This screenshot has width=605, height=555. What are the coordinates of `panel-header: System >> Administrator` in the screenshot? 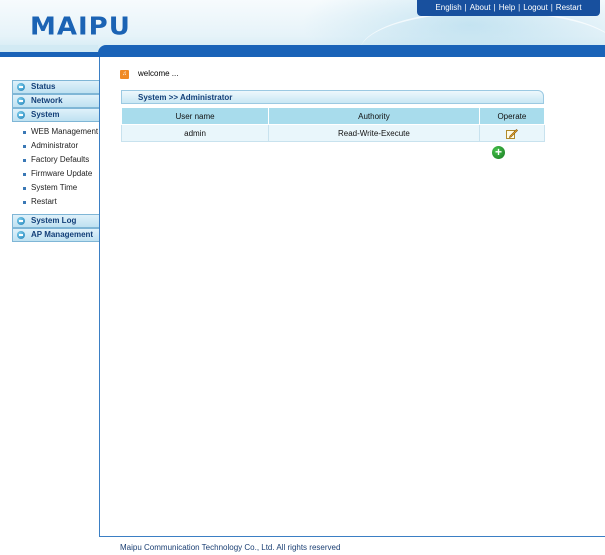 It's located at (332, 97).